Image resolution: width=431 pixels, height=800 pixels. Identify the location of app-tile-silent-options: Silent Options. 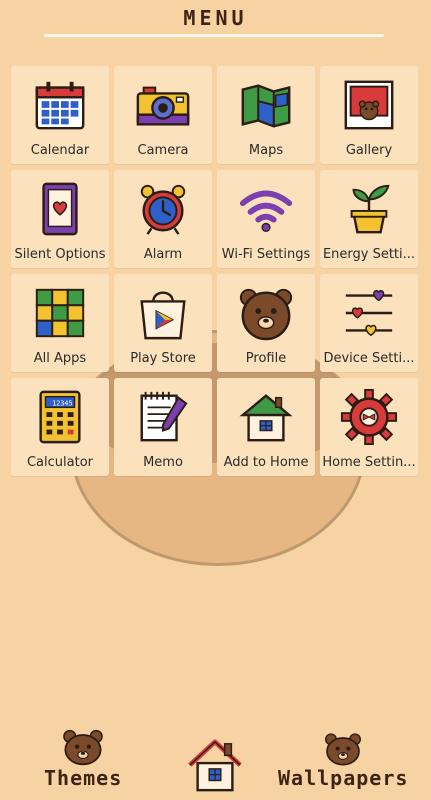
(60, 219).